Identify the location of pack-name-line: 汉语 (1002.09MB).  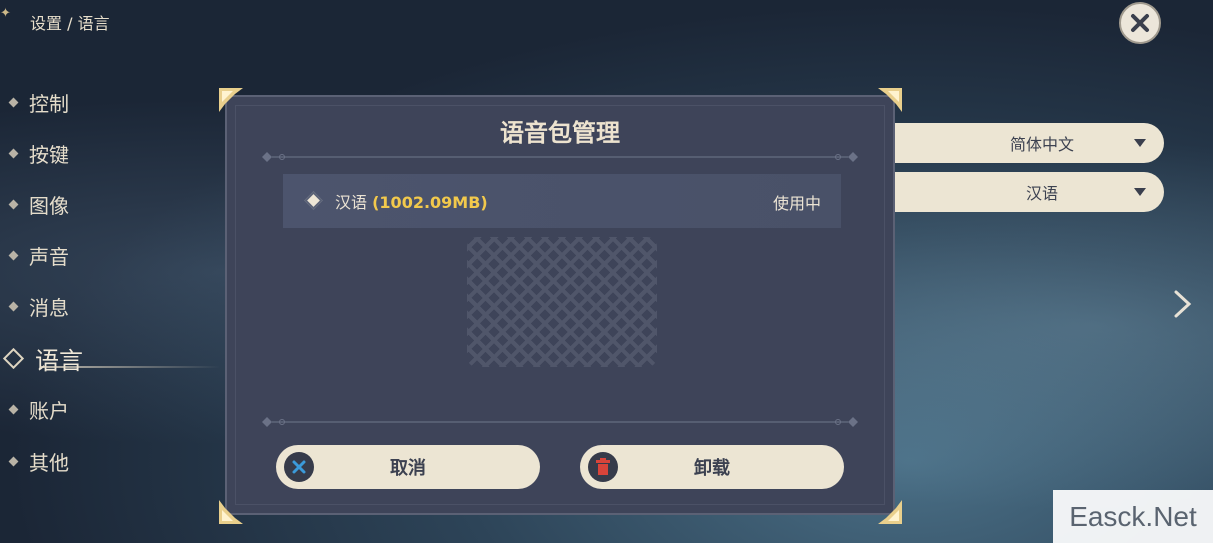
(411, 201).